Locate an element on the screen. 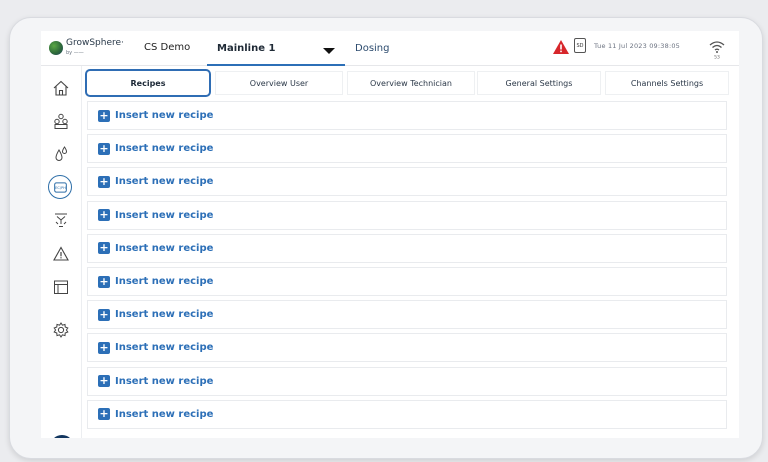 The height and width of the screenshot is (462, 768). site-name: CS Demo is located at coordinates (167, 47).